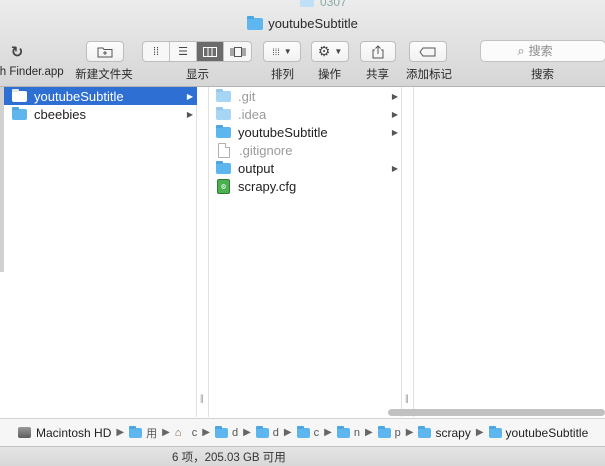 This screenshot has height=466, width=605. I want to click on horizontal-scrollbar, so click(496, 412).